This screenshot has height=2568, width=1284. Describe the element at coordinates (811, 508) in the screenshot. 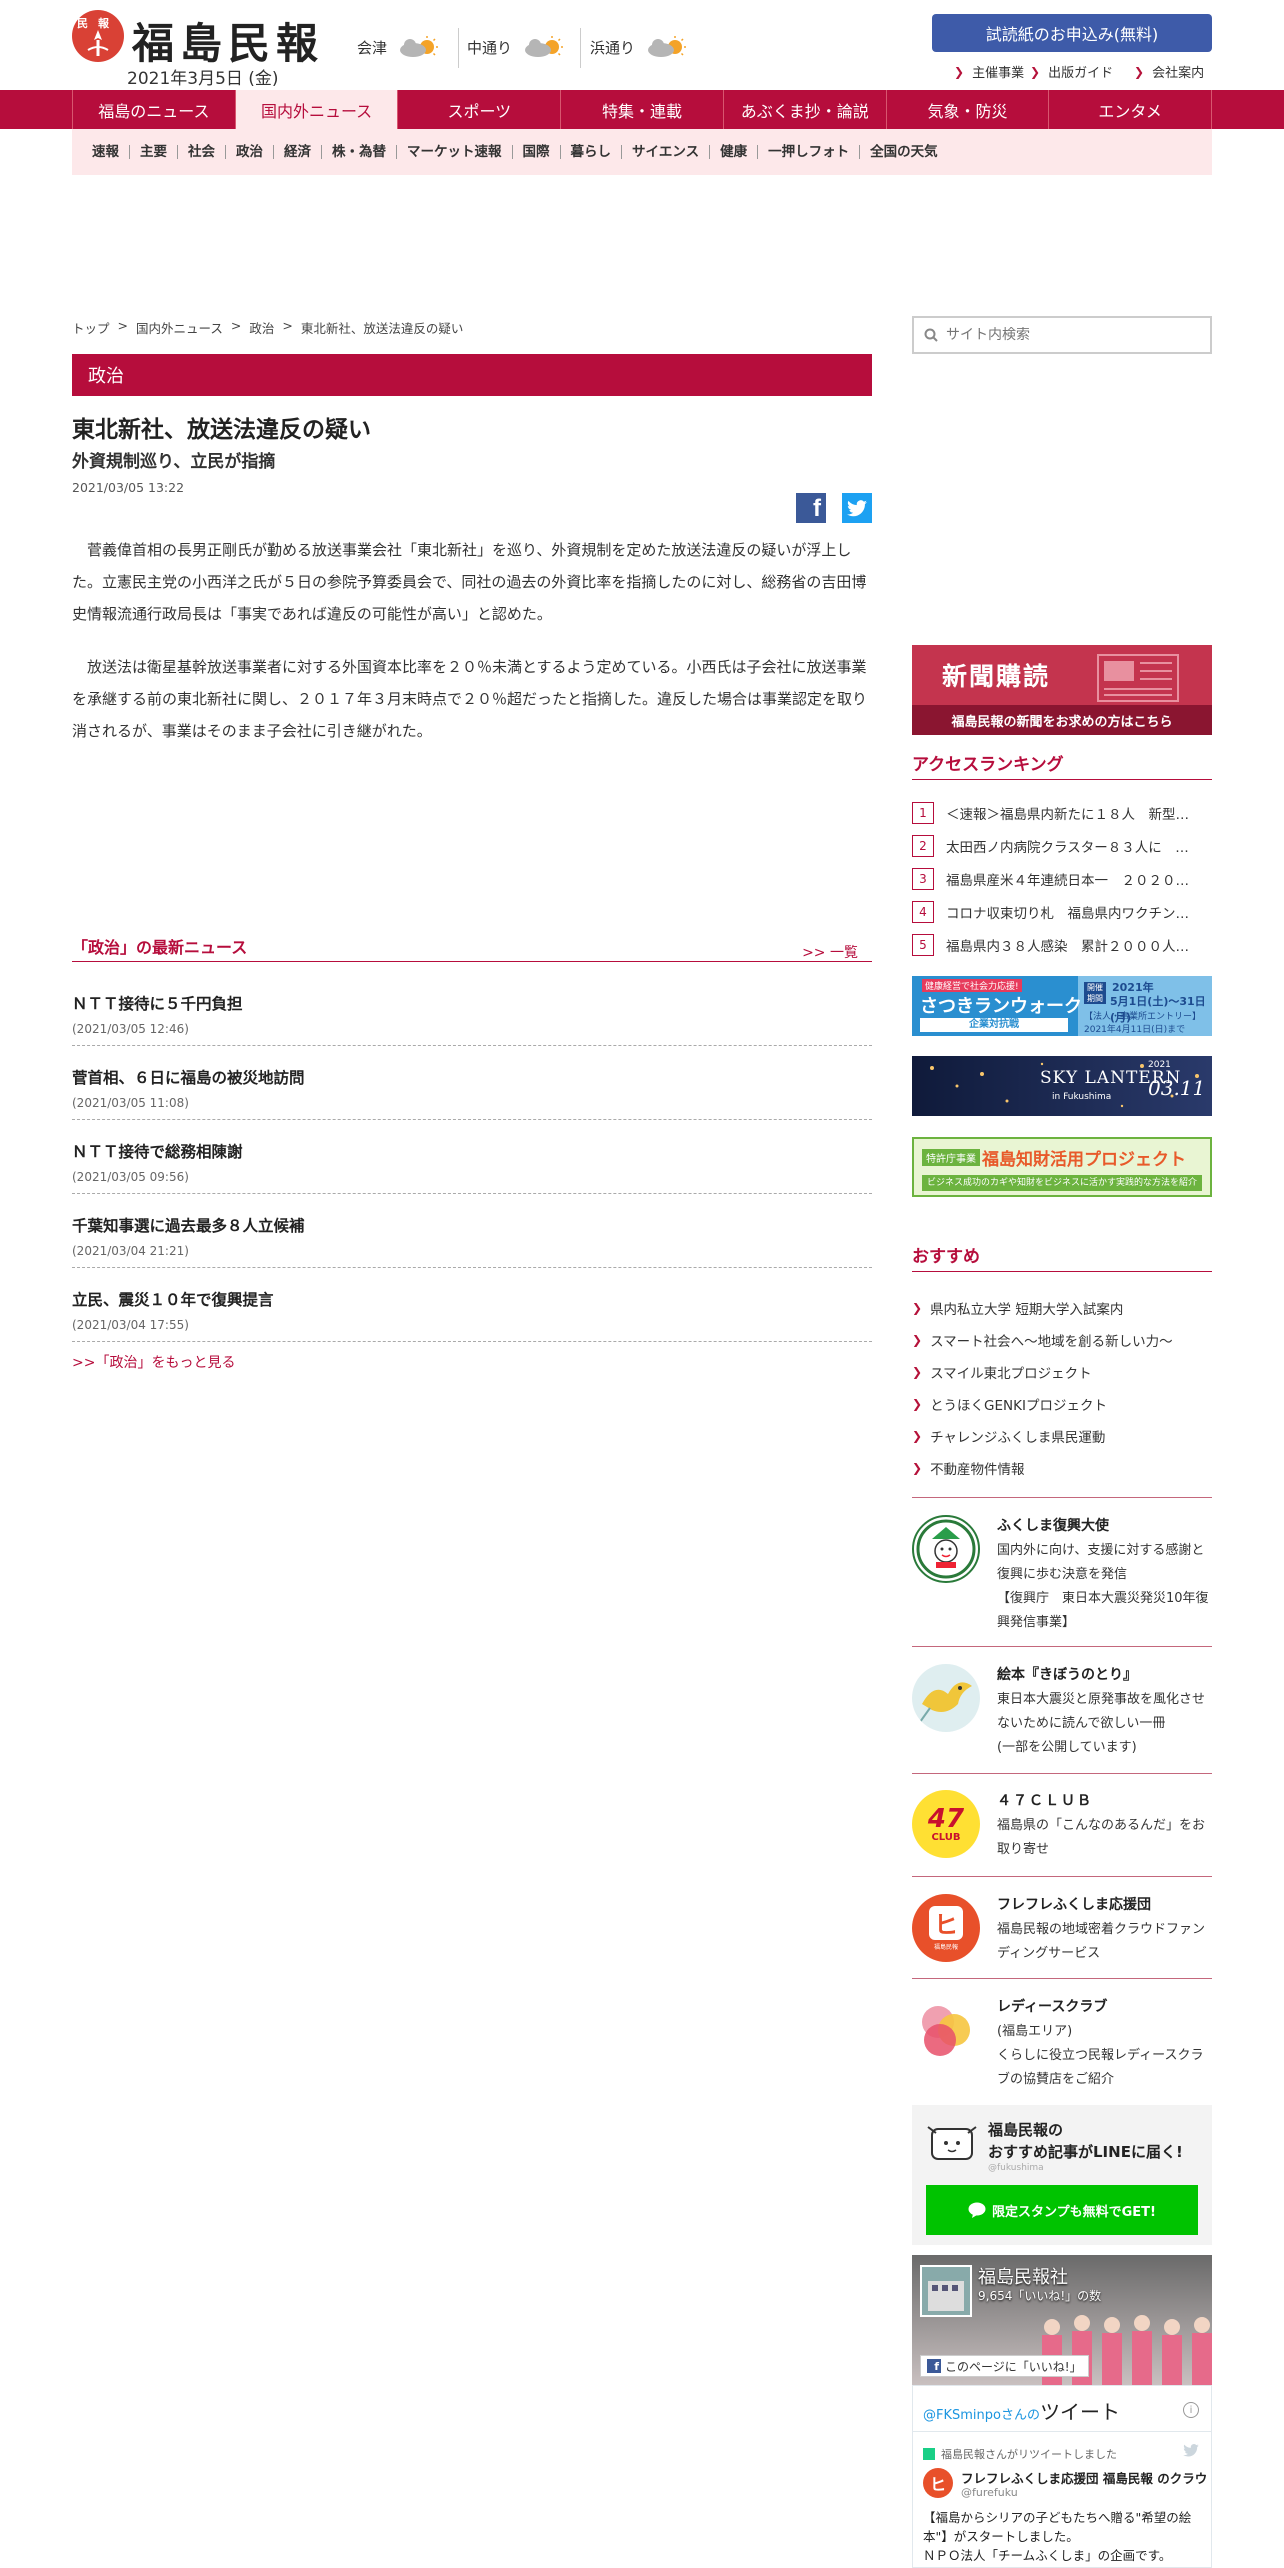

I see `facebook-share-button: f` at that location.